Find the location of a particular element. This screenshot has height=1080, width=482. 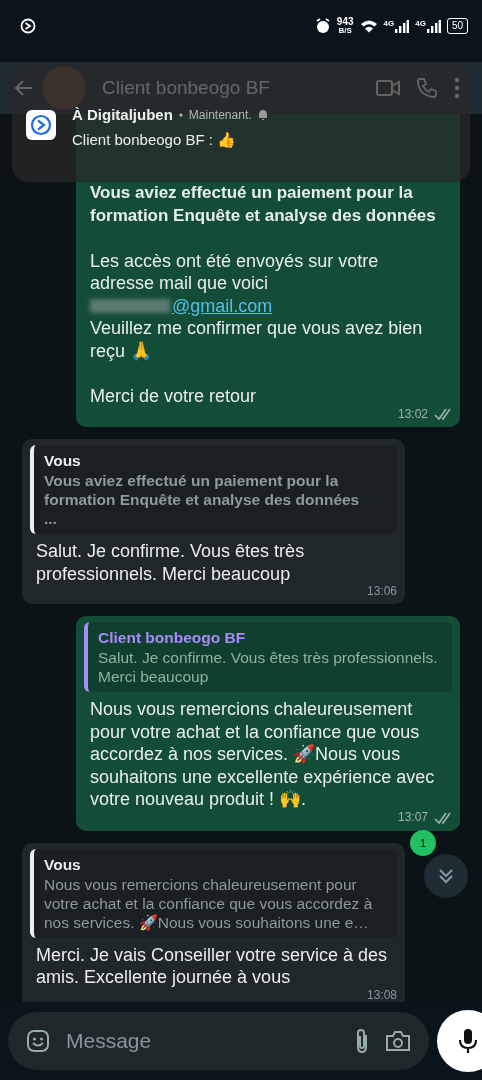

quoted-message: Client bonbeogo BF Salut. Je confirme. Vous êtes très professionnels. Merci beaucoup is located at coordinates (268, 657).